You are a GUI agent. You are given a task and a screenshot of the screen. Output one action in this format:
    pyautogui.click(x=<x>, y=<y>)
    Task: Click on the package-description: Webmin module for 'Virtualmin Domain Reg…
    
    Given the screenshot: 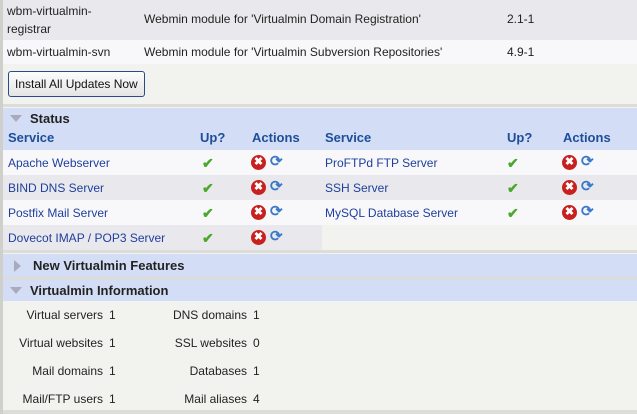 What is the action you would take?
    pyautogui.click(x=282, y=19)
    